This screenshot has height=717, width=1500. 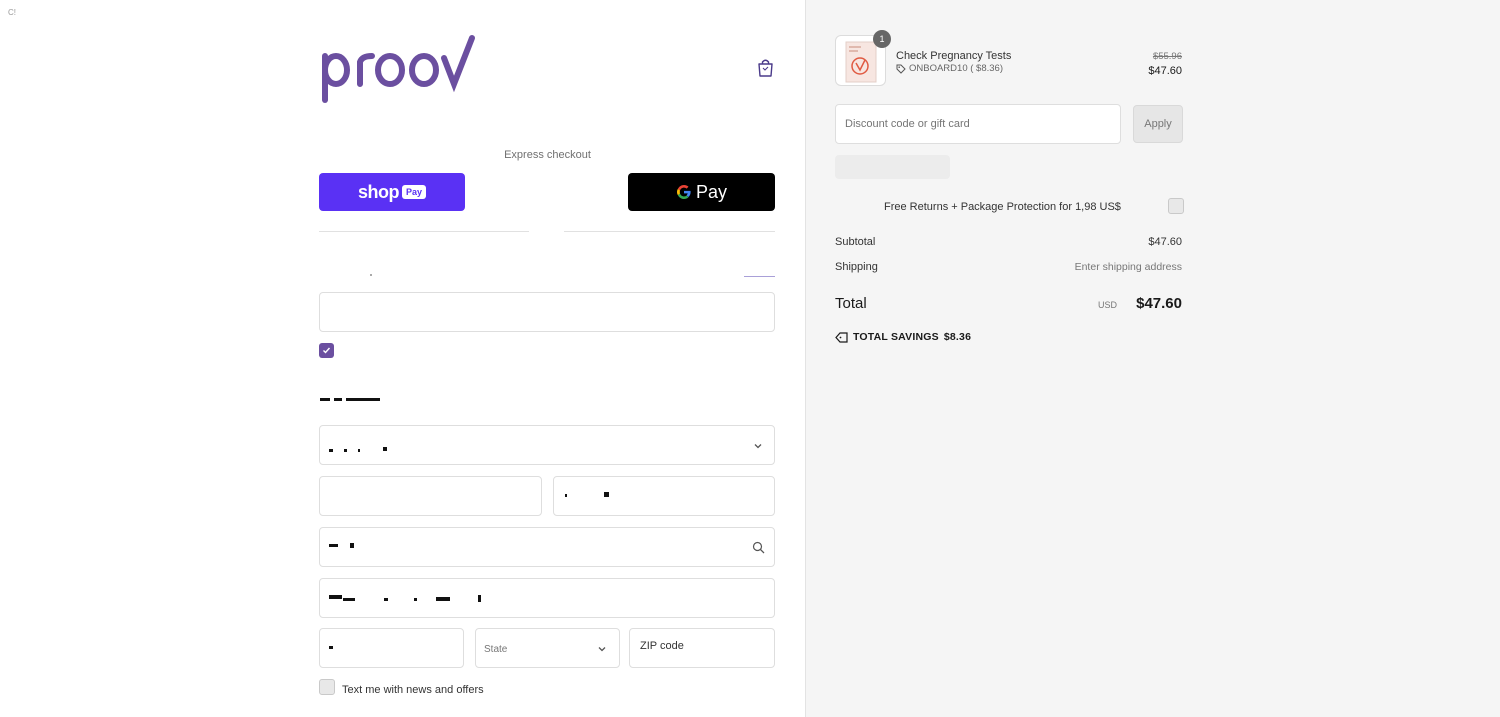 What do you see at coordinates (1158, 124) in the screenshot?
I see `apply-discount-button: Apply` at bounding box center [1158, 124].